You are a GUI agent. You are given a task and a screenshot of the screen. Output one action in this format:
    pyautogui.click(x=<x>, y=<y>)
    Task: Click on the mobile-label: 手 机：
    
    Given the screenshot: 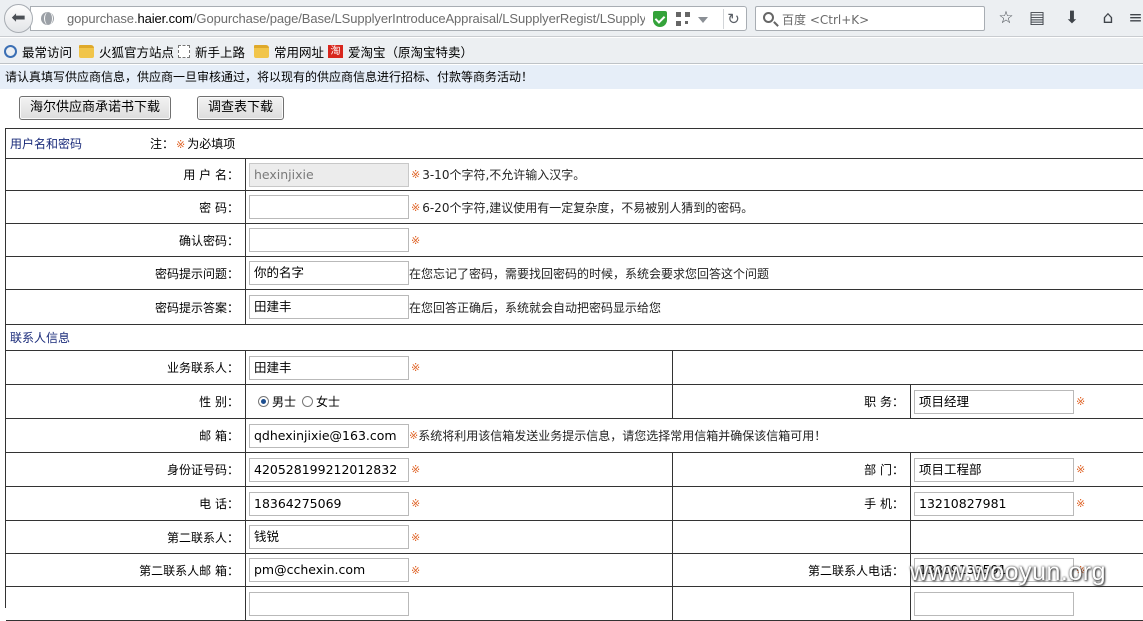 What is the action you would take?
    pyautogui.click(x=792, y=504)
    